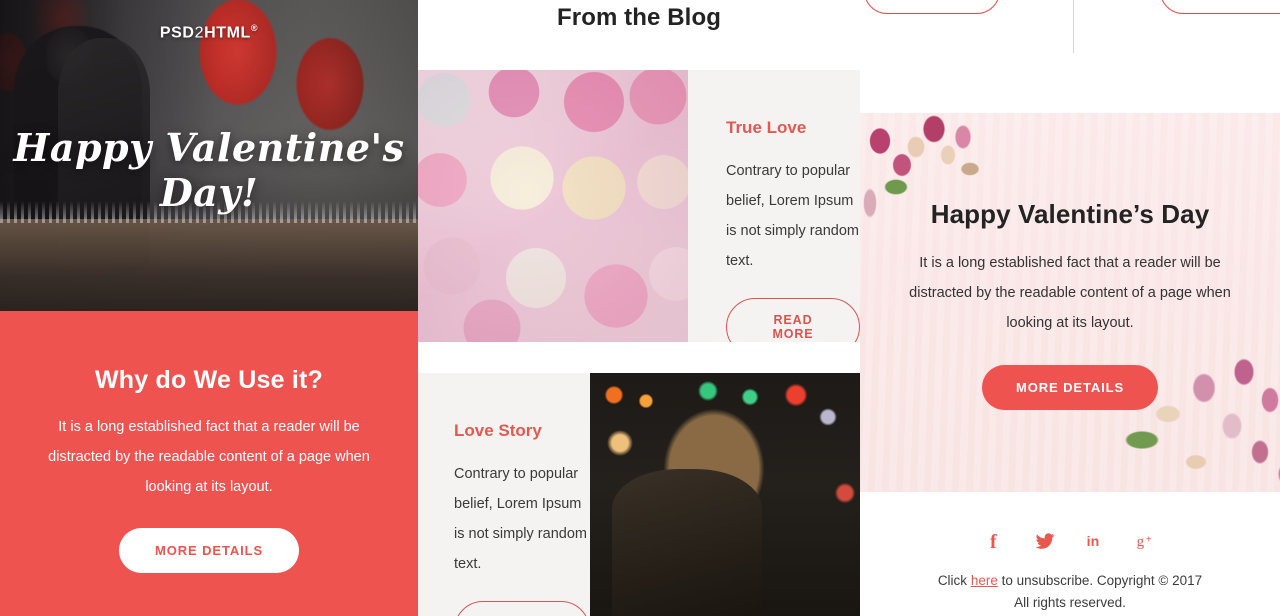  Describe the element at coordinates (793, 128) in the screenshot. I see `blog-post-title: True Love` at that location.